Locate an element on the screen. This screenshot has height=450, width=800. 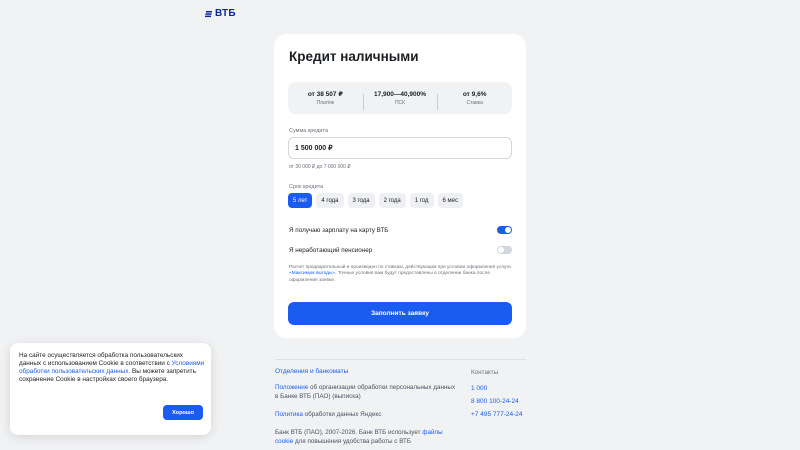
contacts-title: Контакты is located at coordinates (485, 372).